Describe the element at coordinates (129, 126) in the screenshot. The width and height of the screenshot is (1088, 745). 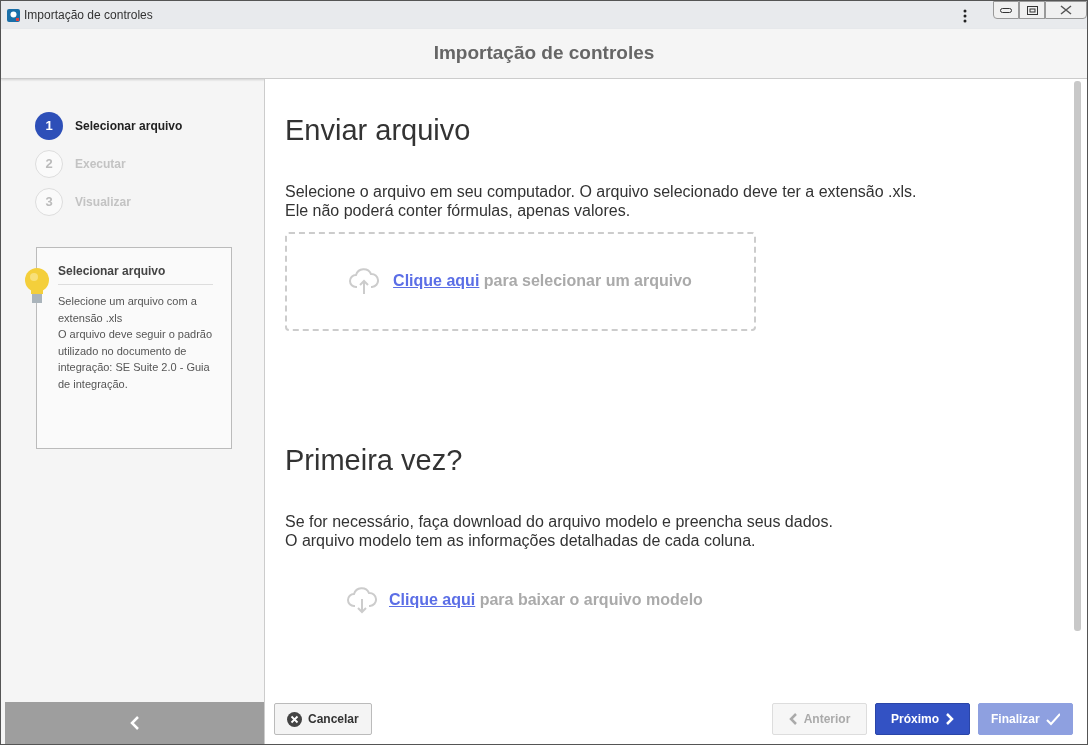
I see `step-label: Selecionar arquivo` at that location.